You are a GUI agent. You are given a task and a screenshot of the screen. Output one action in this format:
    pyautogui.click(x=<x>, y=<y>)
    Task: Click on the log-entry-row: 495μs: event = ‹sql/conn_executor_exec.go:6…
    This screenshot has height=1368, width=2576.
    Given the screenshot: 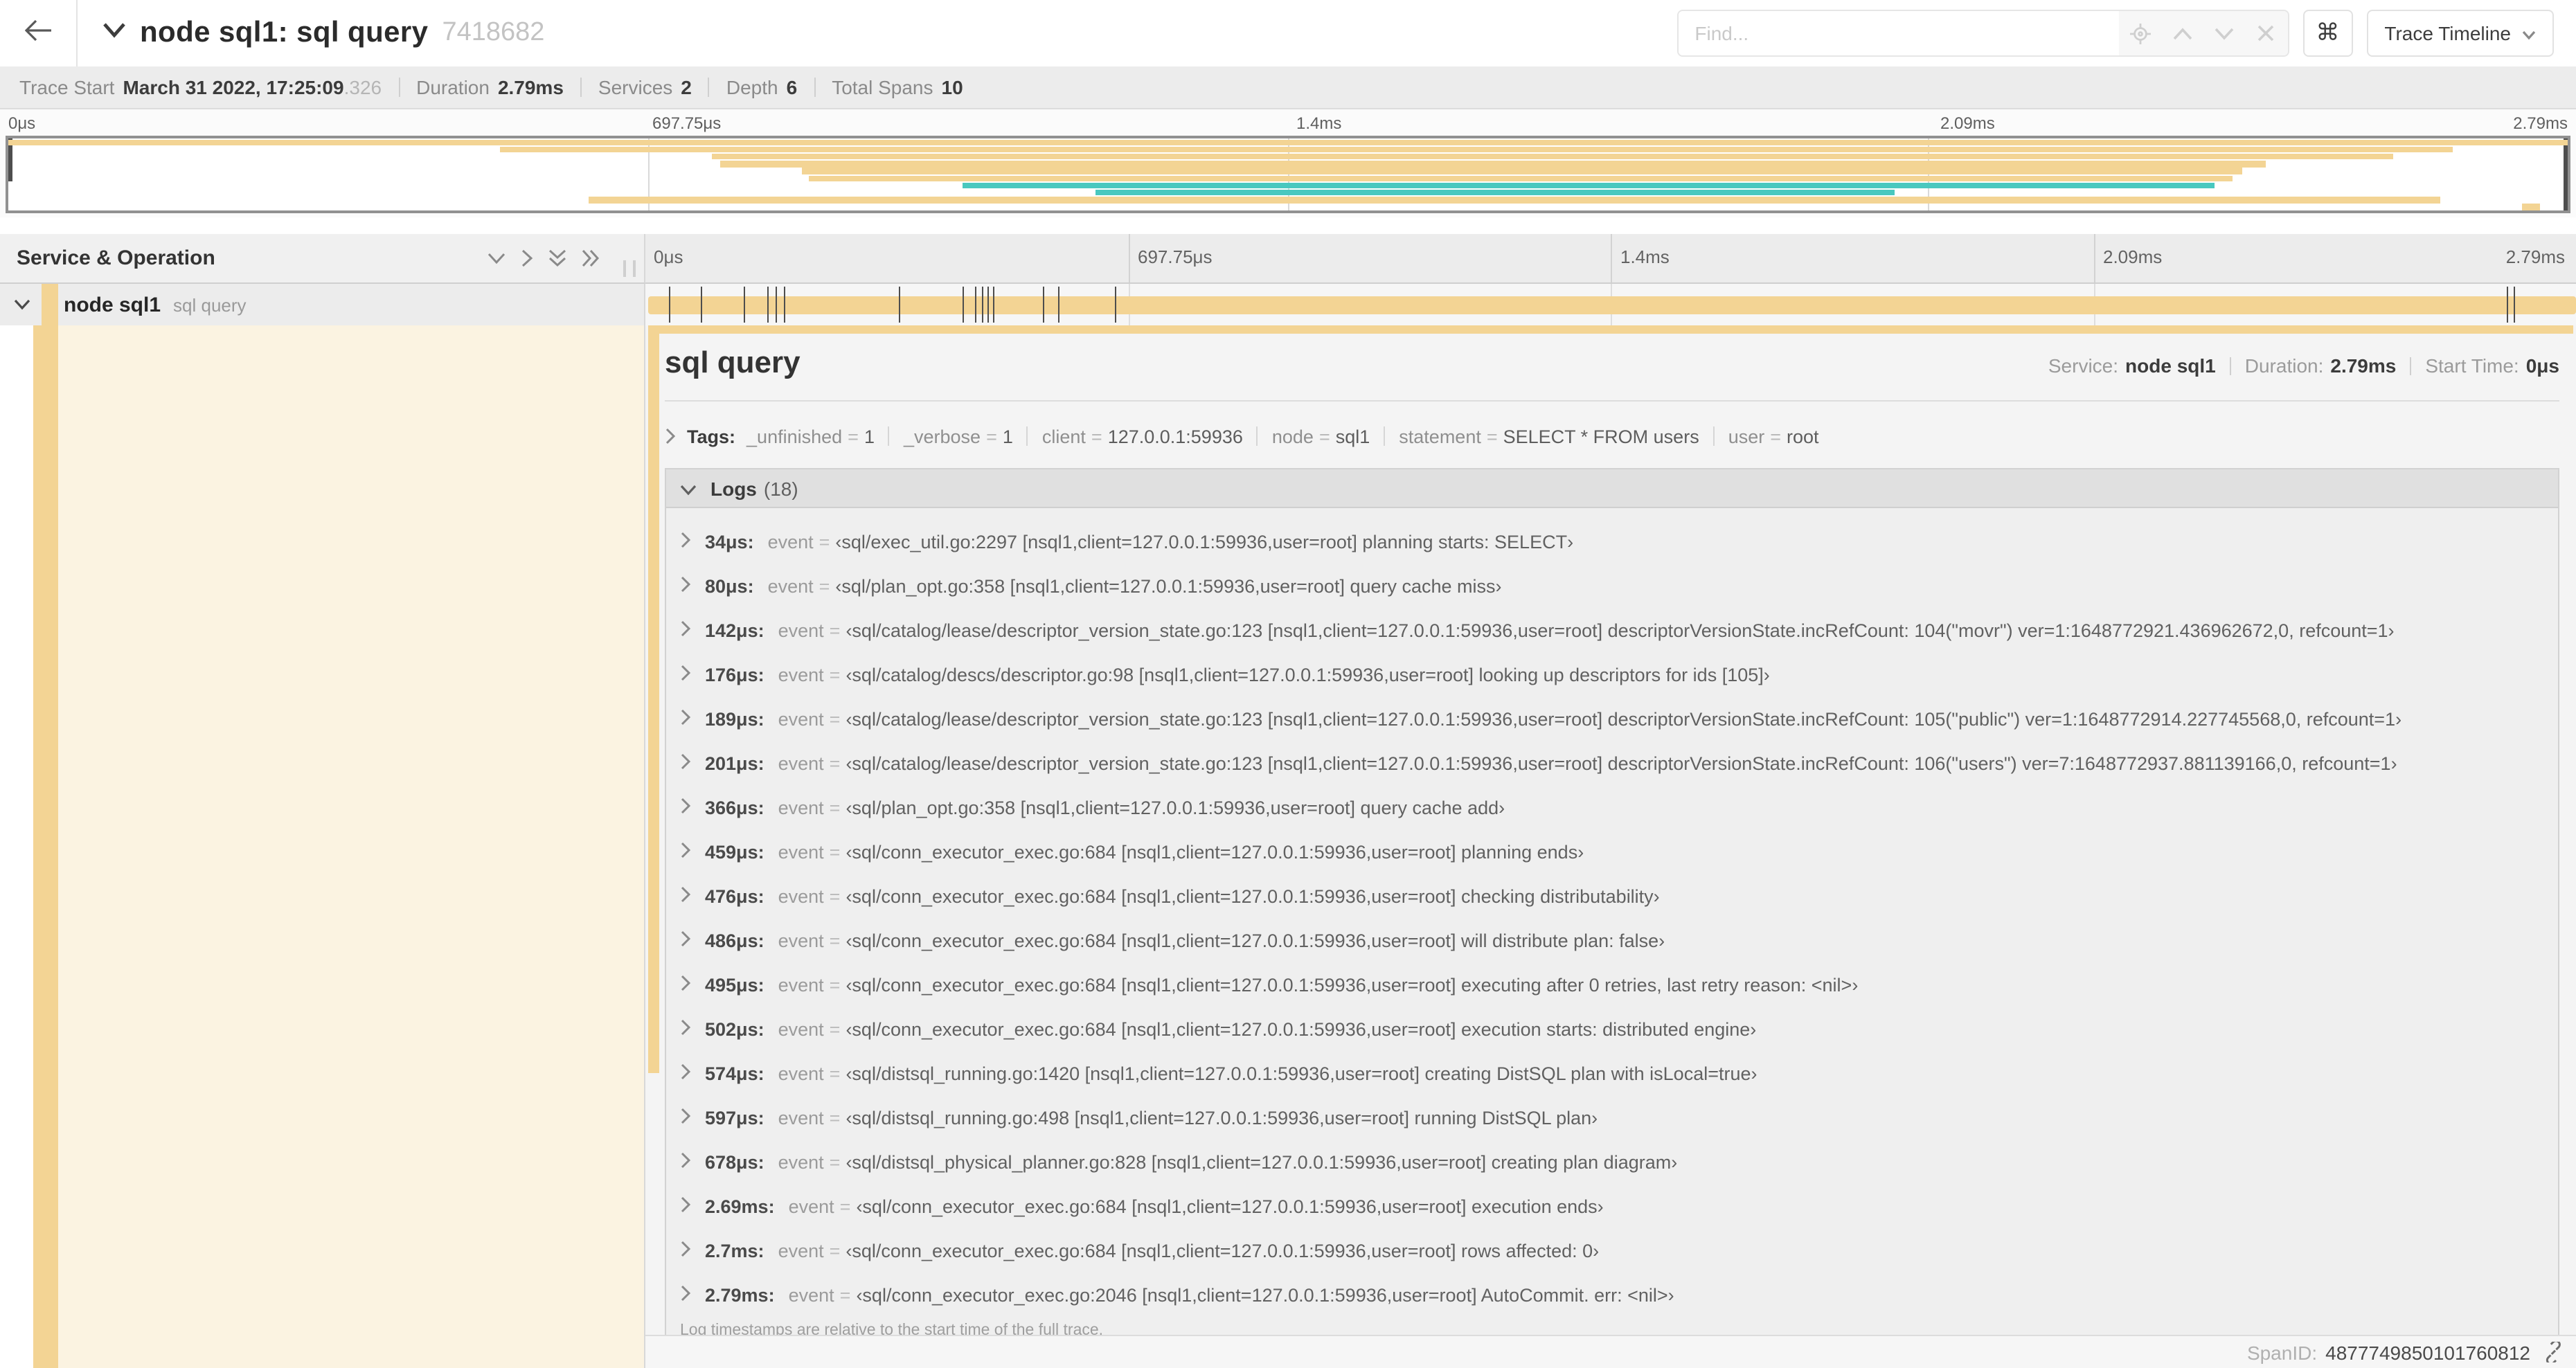 What is the action you would take?
    pyautogui.click(x=1612, y=984)
    